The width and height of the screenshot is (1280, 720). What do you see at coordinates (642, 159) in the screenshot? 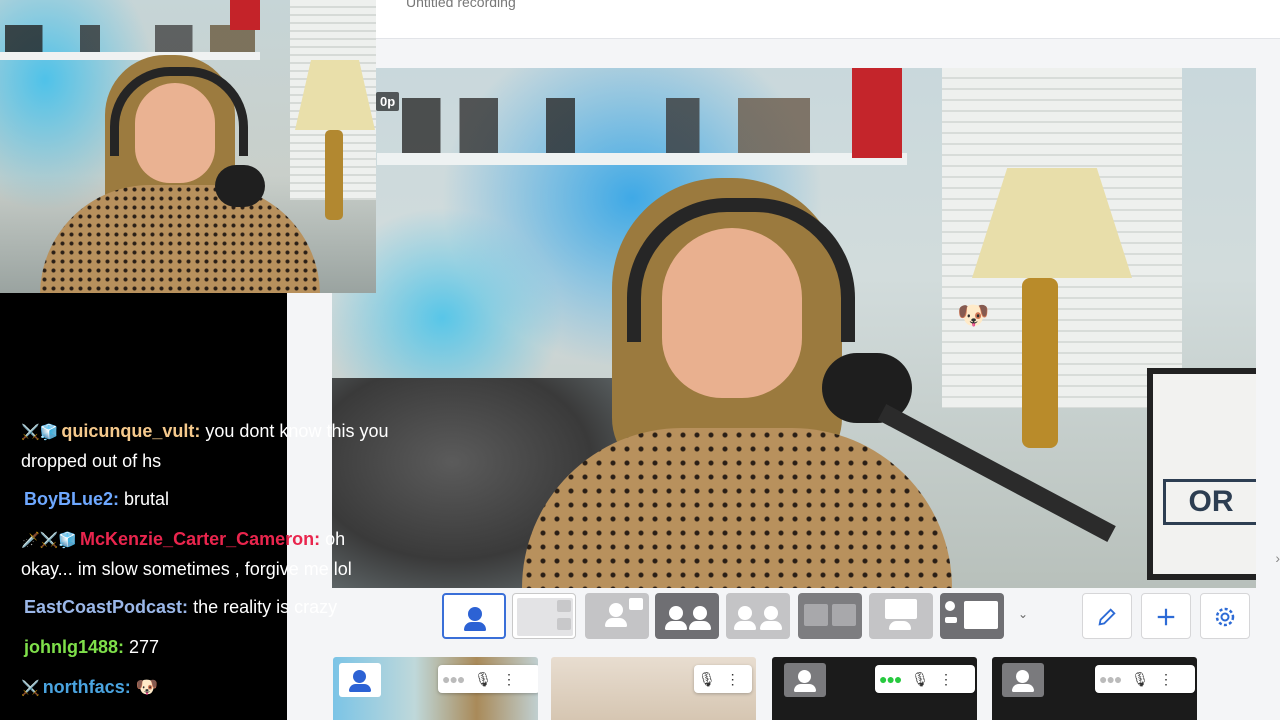
I see `shelf` at bounding box center [642, 159].